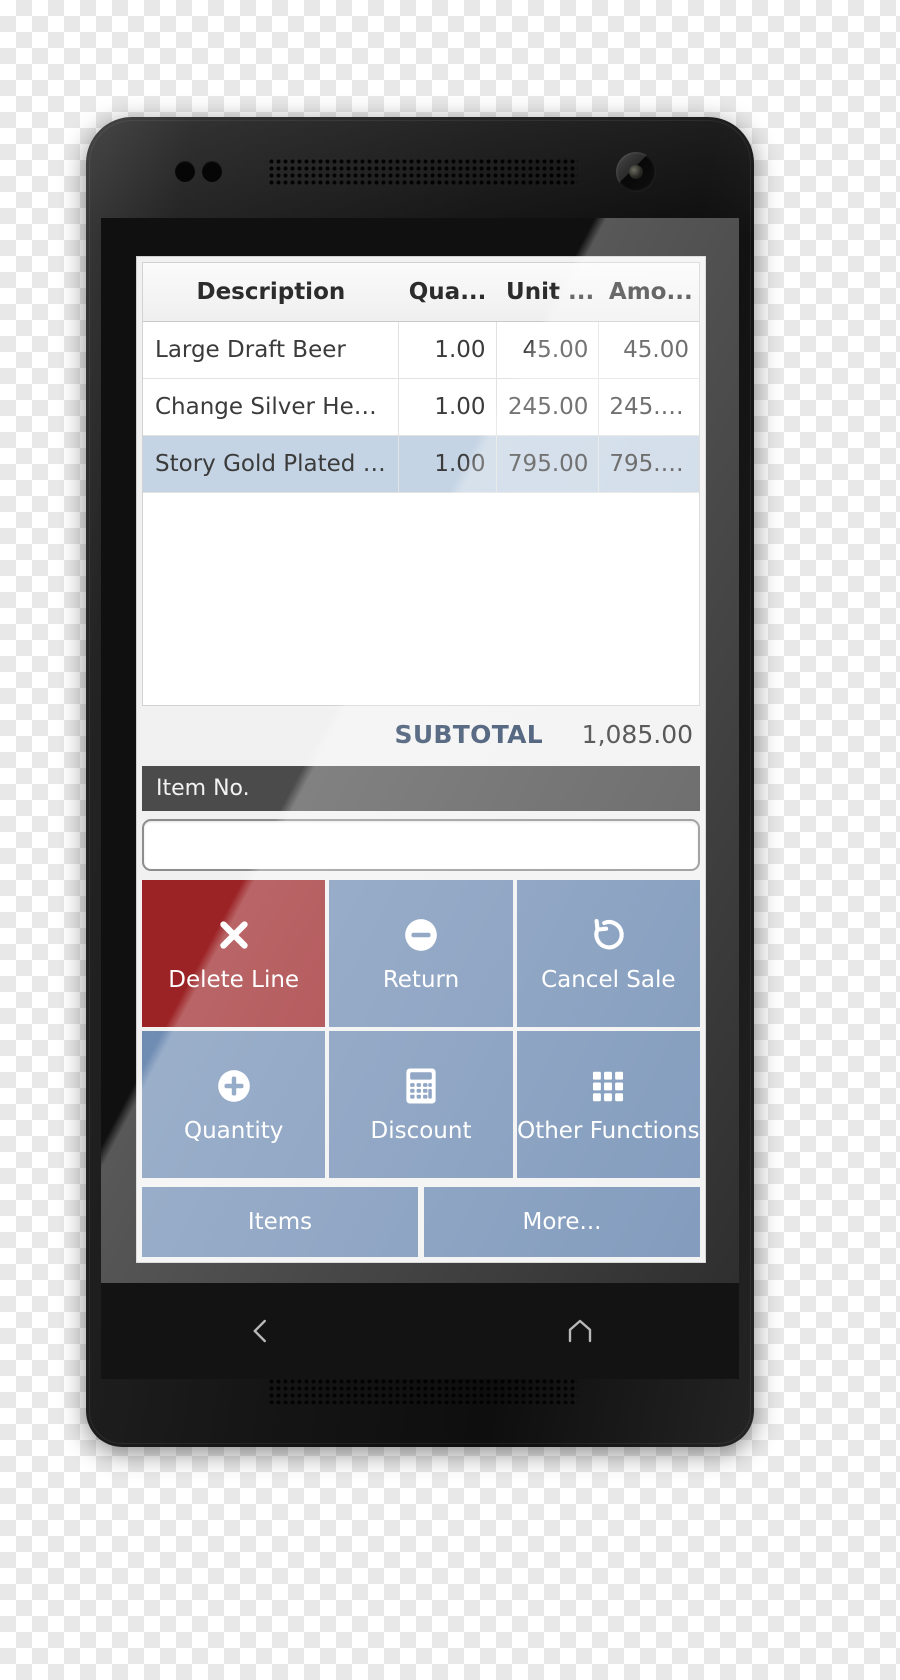 Image resolution: width=900 pixels, height=1680 pixels. I want to click on item-no-input, so click(421, 845).